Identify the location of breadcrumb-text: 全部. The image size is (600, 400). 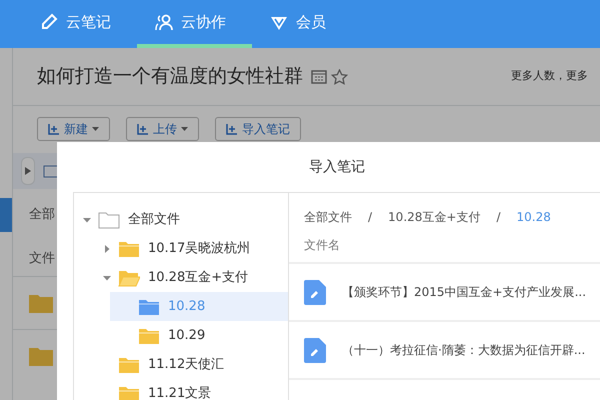
(42, 214).